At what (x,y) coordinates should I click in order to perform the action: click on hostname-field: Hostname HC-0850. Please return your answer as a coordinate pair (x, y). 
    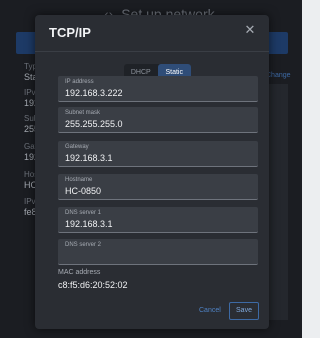
    Looking at the image, I should click on (158, 187).